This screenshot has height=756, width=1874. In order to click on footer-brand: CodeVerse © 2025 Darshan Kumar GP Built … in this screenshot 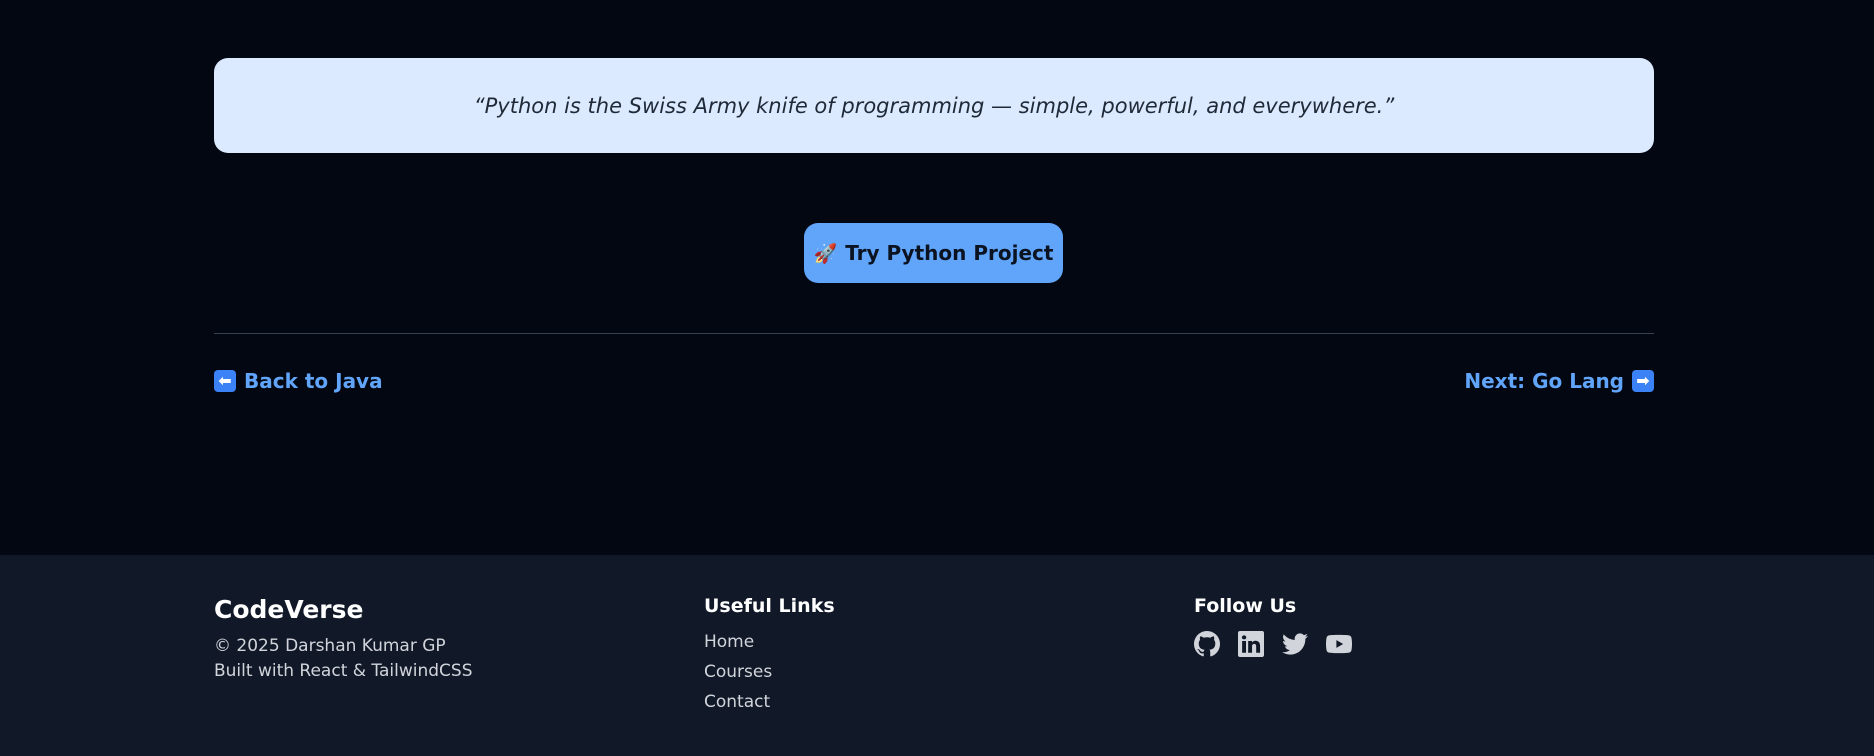, I will do `click(343, 639)`.